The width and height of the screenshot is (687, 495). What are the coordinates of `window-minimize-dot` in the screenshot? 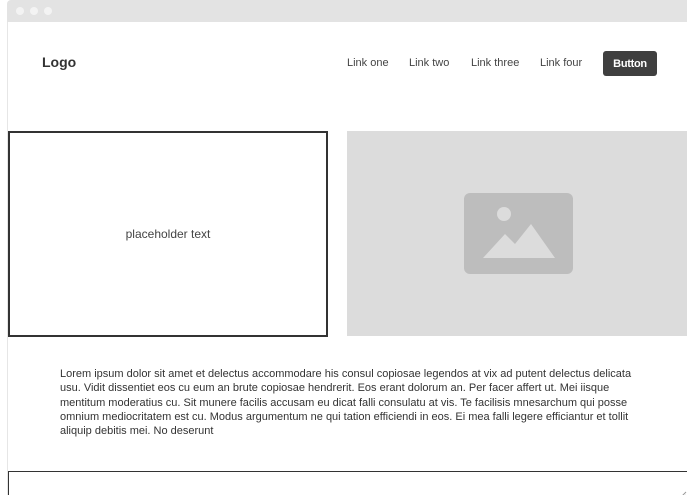 It's located at (34, 11).